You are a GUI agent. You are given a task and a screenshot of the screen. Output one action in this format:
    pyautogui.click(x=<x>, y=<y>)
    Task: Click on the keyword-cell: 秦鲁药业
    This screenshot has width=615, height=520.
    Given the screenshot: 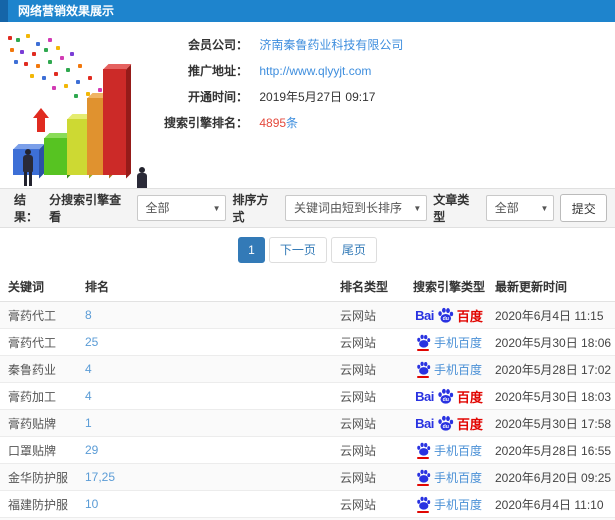 What is the action you would take?
    pyautogui.click(x=32, y=369)
    